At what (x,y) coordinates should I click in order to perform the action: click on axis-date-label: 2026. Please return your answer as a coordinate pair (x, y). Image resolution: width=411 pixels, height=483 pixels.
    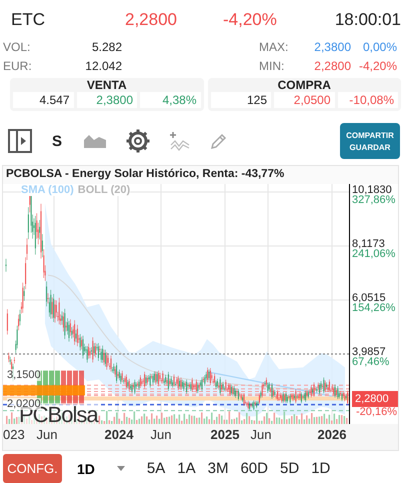
    Looking at the image, I should click on (332, 434).